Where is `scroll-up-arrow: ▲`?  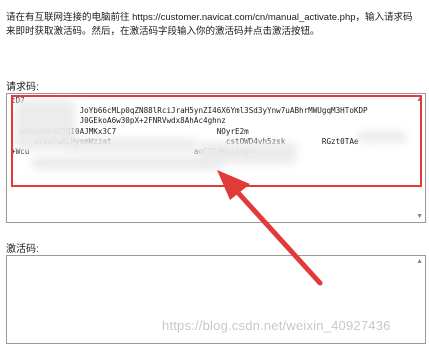 scroll-up-arrow: ▲ is located at coordinates (419, 261).